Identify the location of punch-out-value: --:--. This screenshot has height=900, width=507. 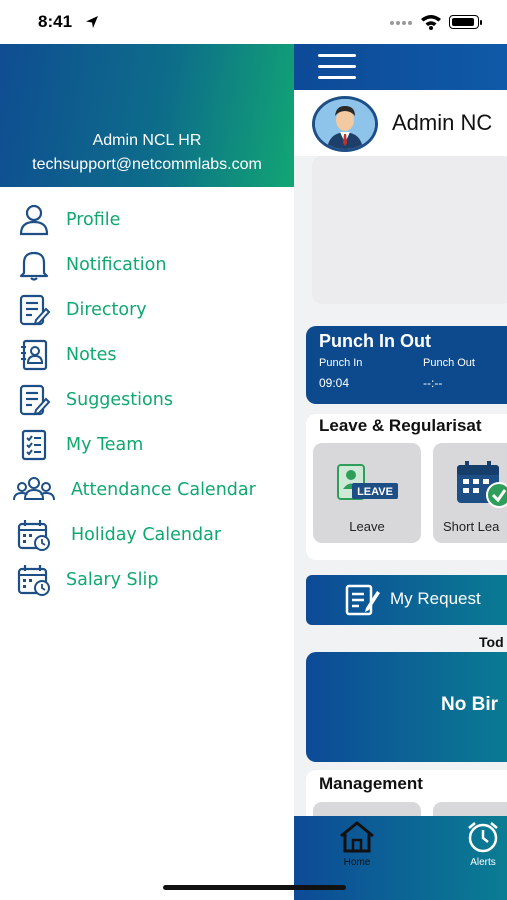
(433, 383).